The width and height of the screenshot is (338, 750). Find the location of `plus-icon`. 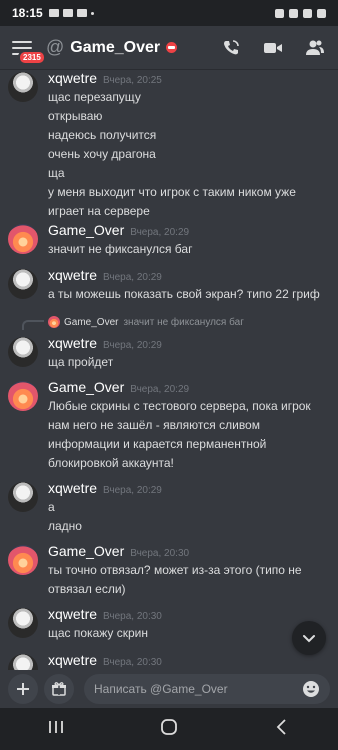

plus-icon is located at coordinates (23, 689).